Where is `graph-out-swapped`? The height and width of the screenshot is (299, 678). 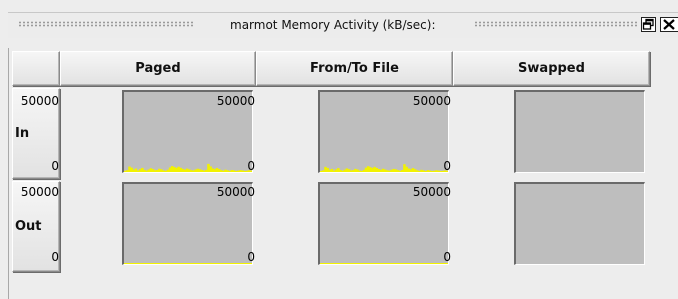
graph-out-swapped is located at coordinates (579, 223).